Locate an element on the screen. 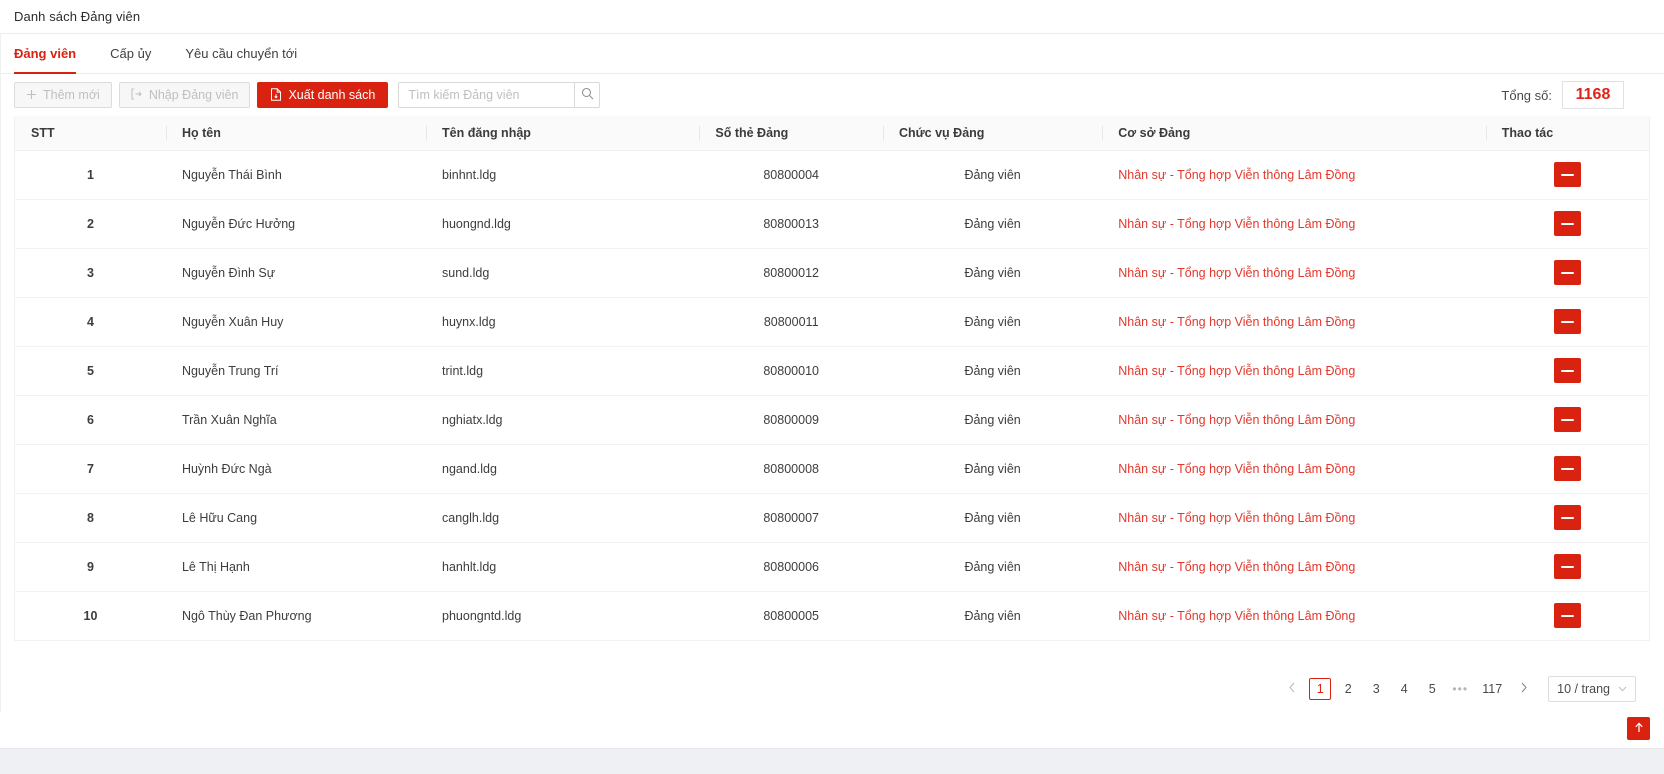 This screenshot has height=774, width=1664. total-label: Tổng số: is located at coordinates (1526, 95).